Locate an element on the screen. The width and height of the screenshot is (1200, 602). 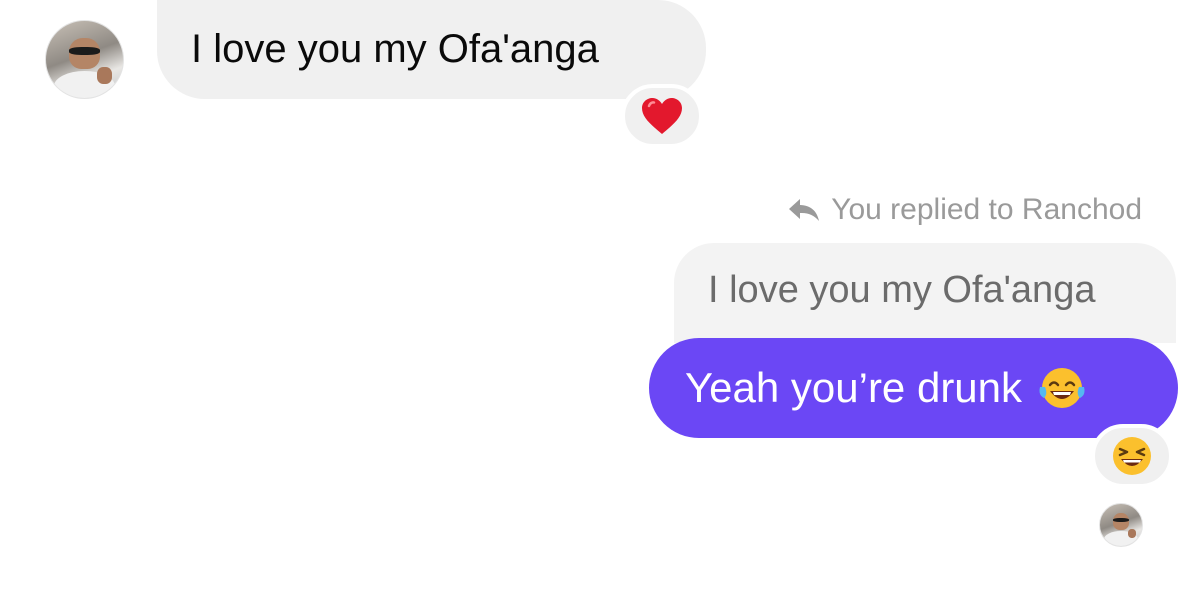
heart-icon is located at coordinates (662, 116).